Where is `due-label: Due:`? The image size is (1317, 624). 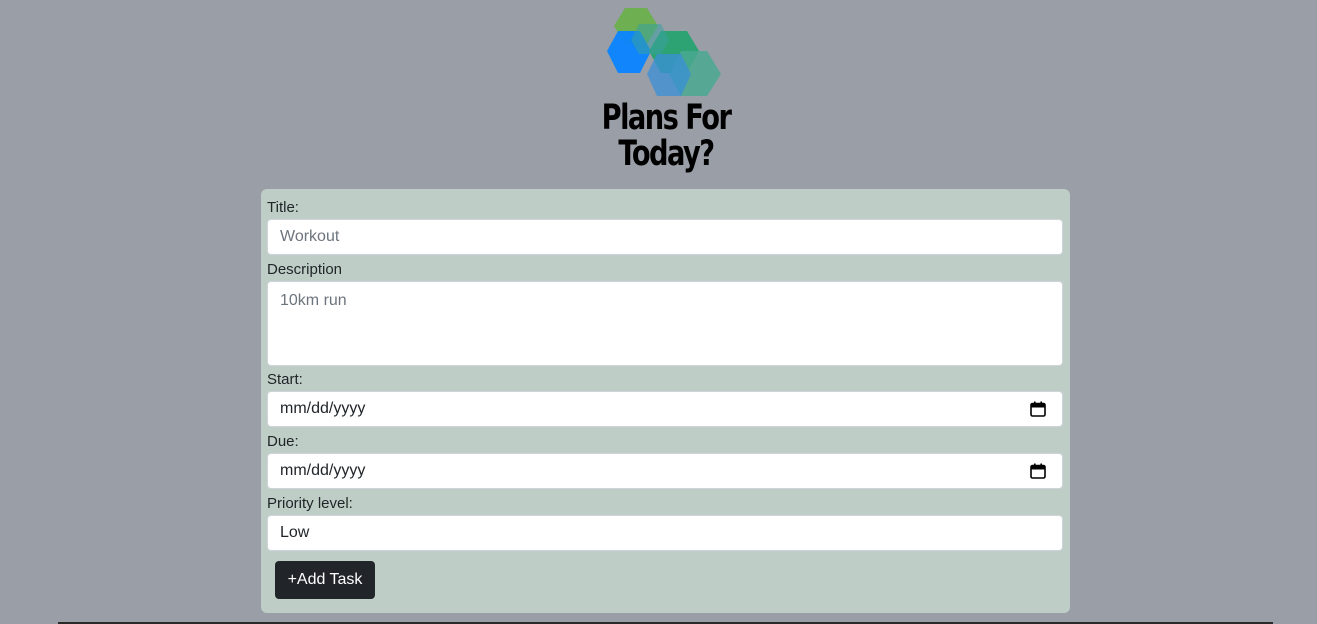
due-label: Due: is located at coordinates (283, 441).